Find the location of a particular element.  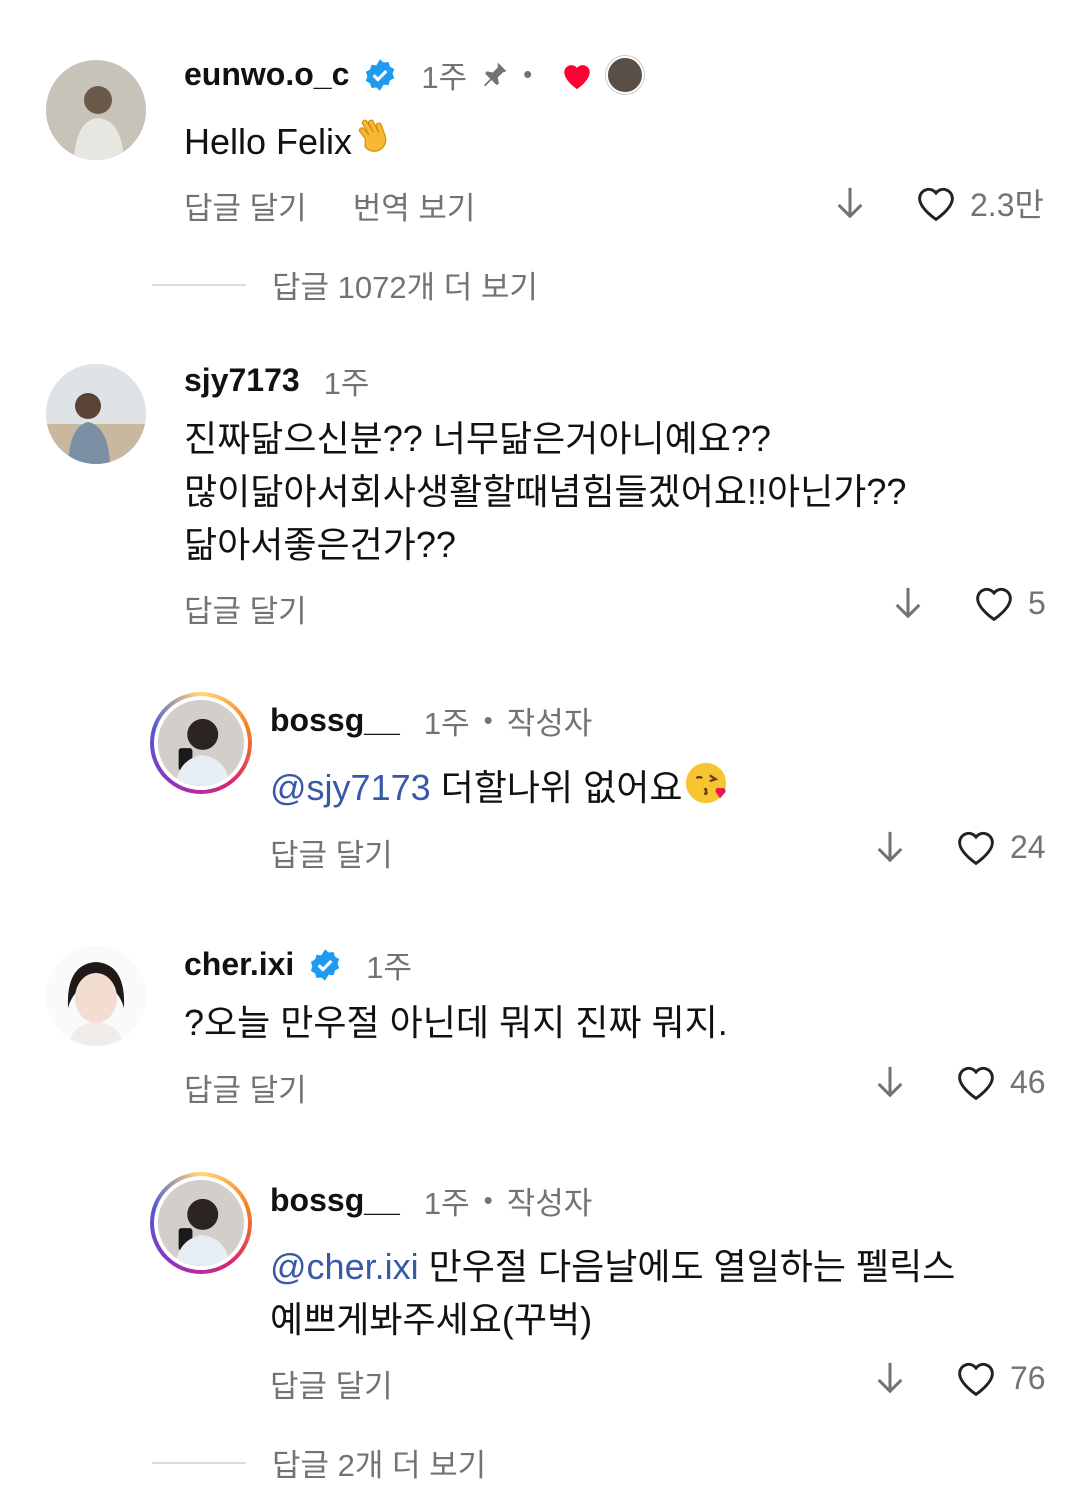

username: sjy7173 is located at coordinates (242, 380).